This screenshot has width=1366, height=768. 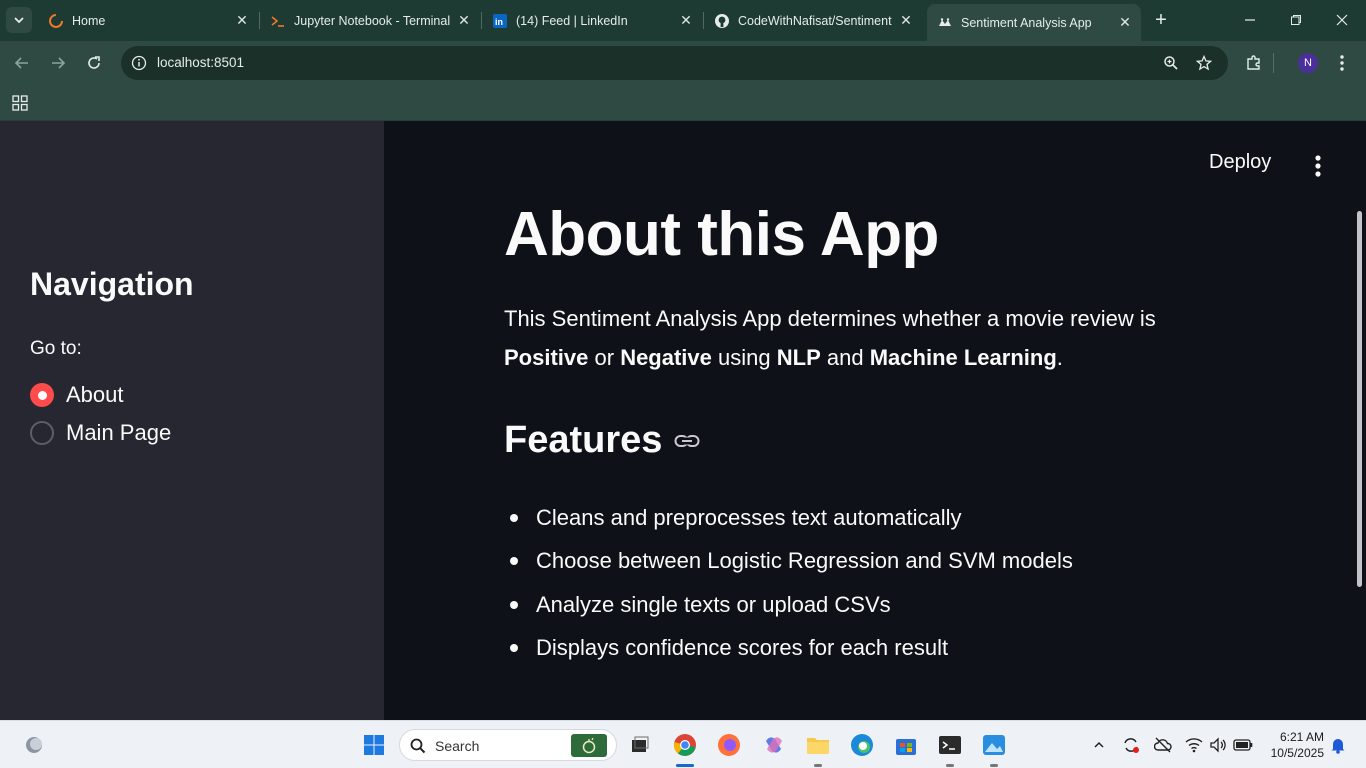 What do you see at coordinates (1359, 399) in the screenshot?
I see `scrollbar` at bounding box center [1359, 399].